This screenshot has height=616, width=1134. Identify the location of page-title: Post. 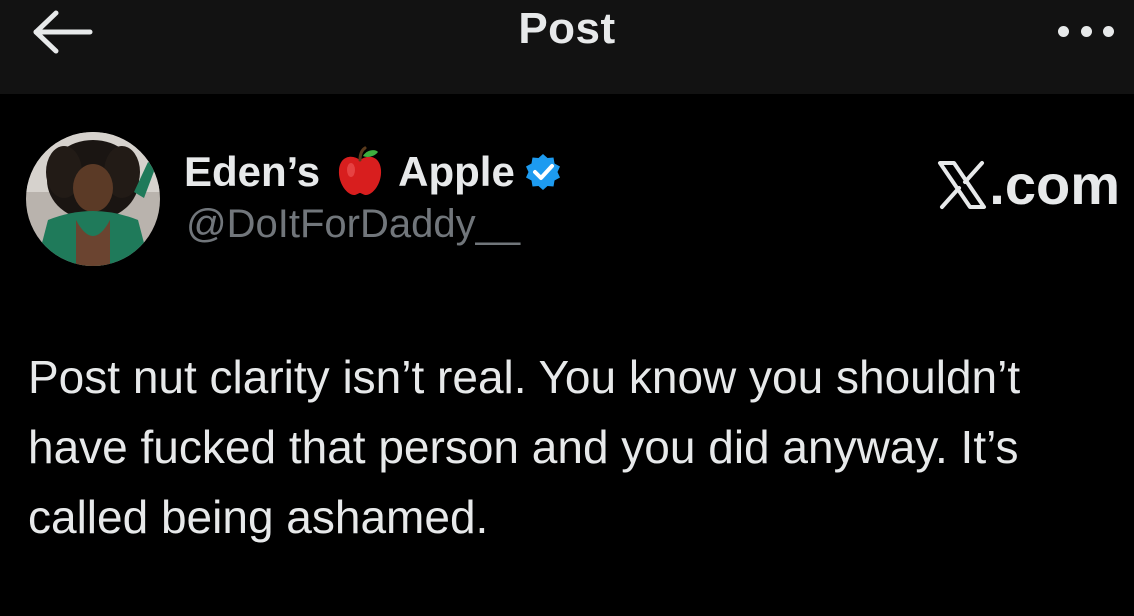
(567, 28).